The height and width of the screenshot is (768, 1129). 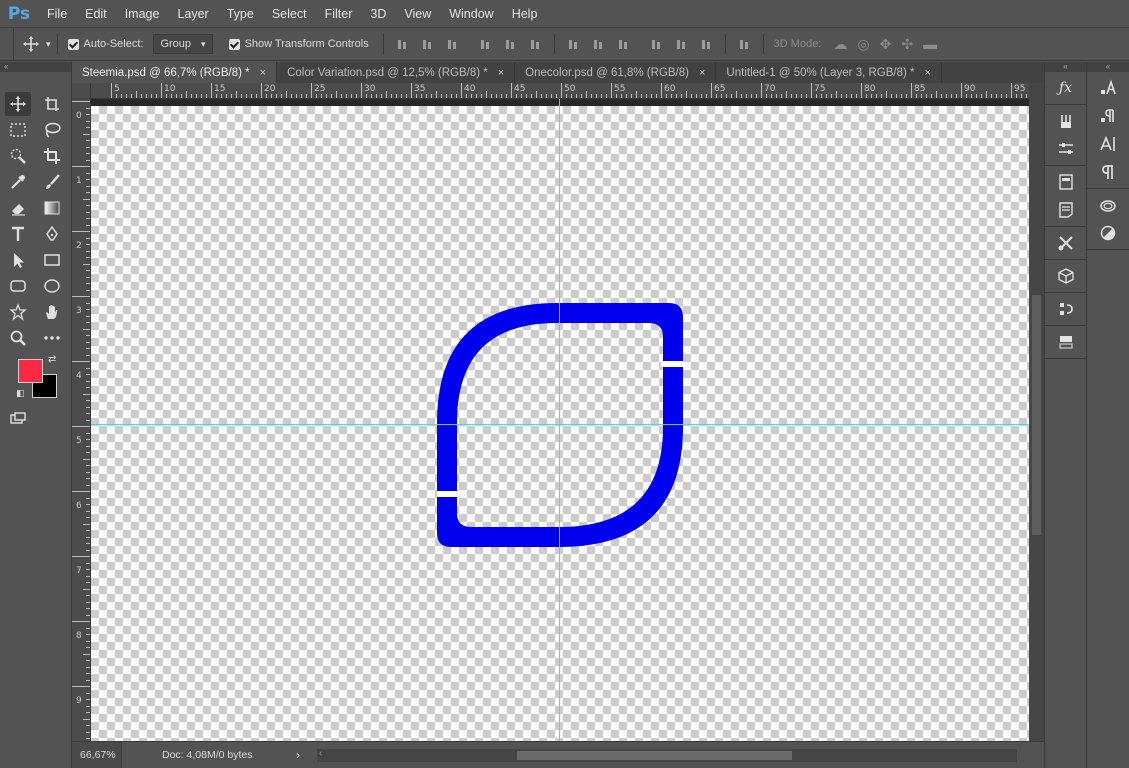 I want to click on ruler-vertical: 0 1 2 3 4 5 6 7 8 9, so click(x=81, y=420).